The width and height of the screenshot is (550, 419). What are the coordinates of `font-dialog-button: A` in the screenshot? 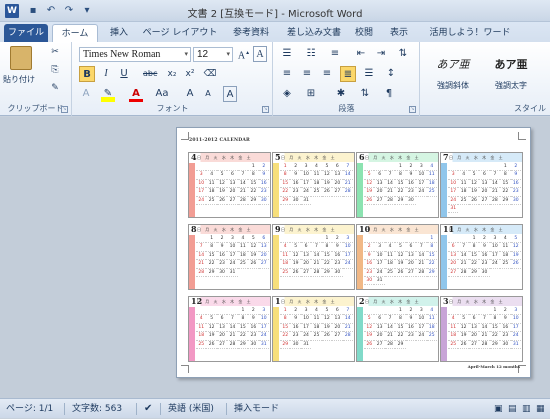 It's located at (260, 54).